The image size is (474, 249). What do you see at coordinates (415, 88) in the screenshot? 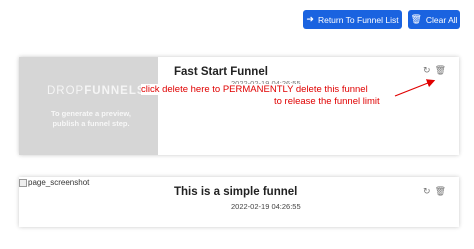
I see `annotation-arrow` at bounding box center [415, 88].